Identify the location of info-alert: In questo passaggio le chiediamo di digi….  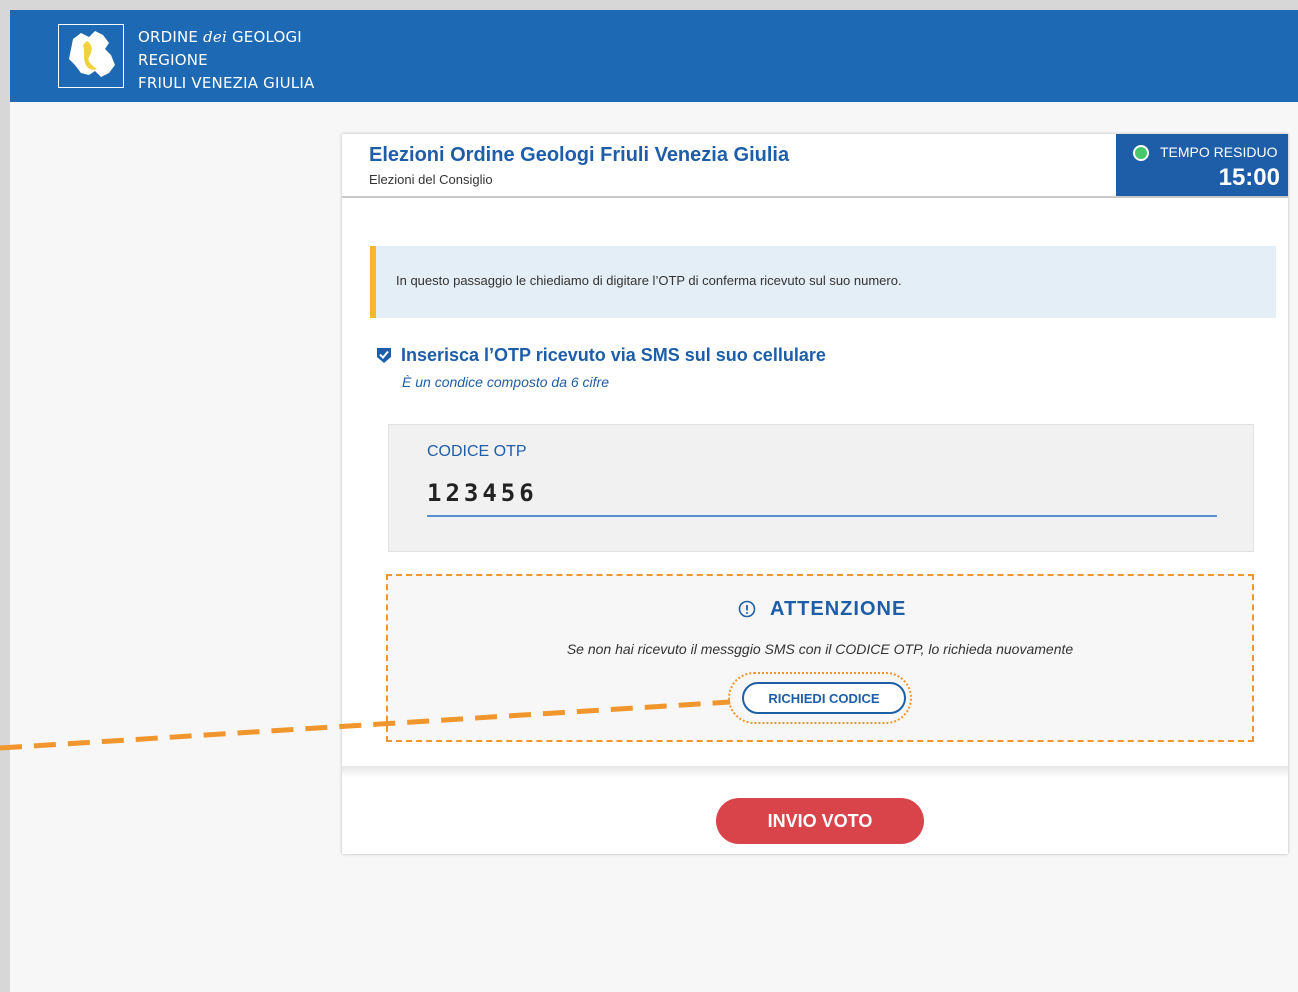
(823, 282).